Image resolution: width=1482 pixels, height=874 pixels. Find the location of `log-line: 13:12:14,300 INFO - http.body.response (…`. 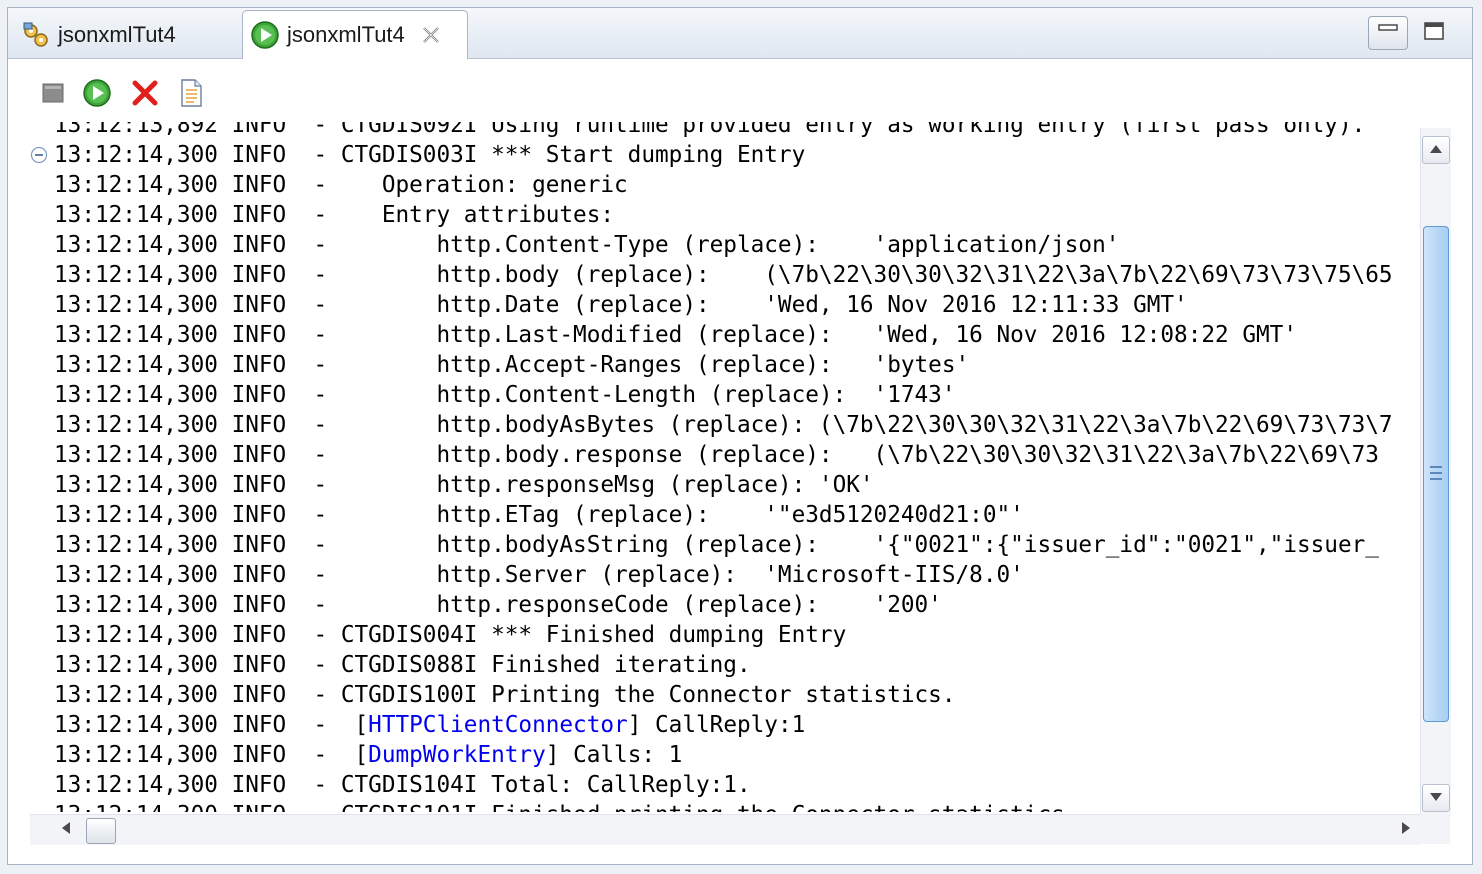

log-line: 13:12:14,300 INFO - http.body.response (… is located at coordinates (716, 455).